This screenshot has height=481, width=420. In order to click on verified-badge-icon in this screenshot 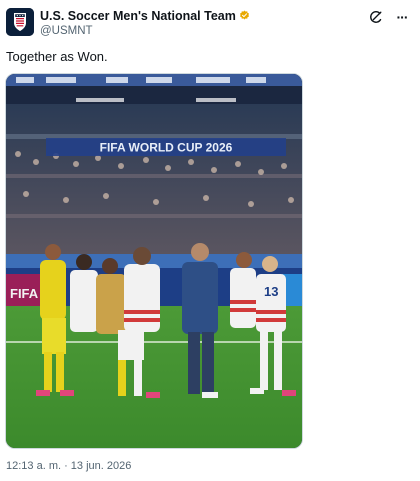, I will do `click(244, 15)`.